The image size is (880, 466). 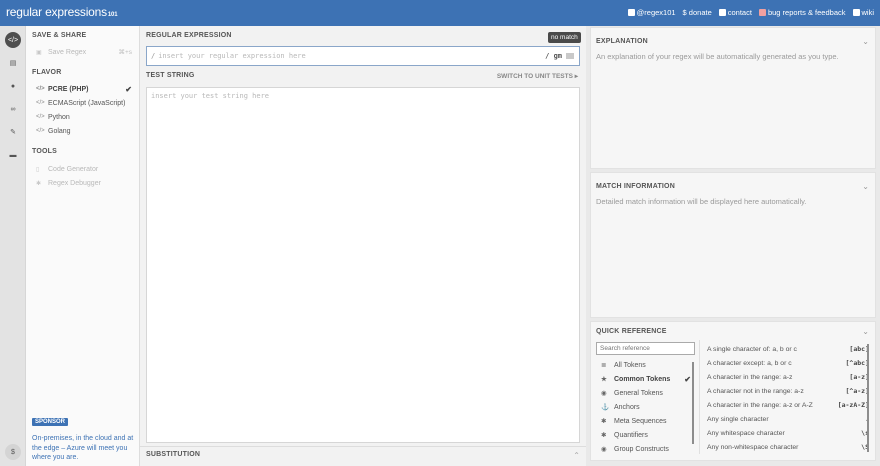 What do you see at coordinates (788, 391) in the screenshot?
I see `reference-row: A character not in the range: a-z [^a-z]` at bounding box center [788, 391].